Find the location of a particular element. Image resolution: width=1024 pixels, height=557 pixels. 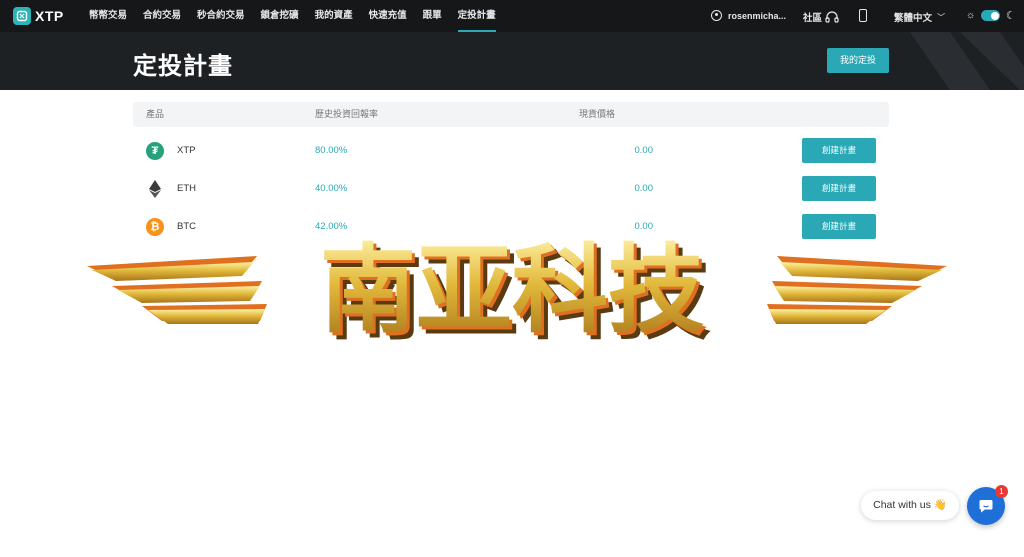

my-plan-button: 我的定投 is located at coordinates (858, 60).